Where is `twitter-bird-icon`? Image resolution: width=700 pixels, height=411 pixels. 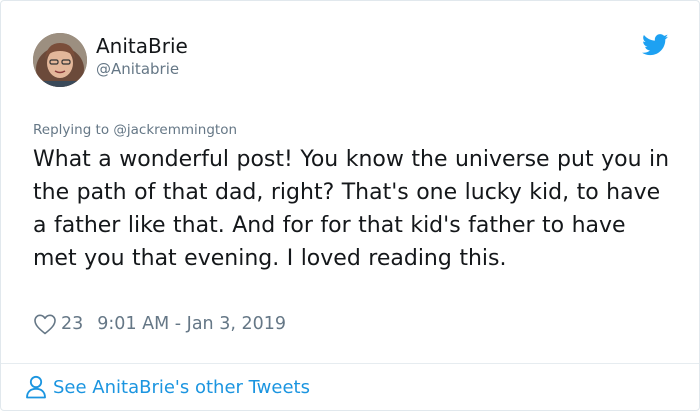 twitter-bird-icon is located at coordinates (655, 45).